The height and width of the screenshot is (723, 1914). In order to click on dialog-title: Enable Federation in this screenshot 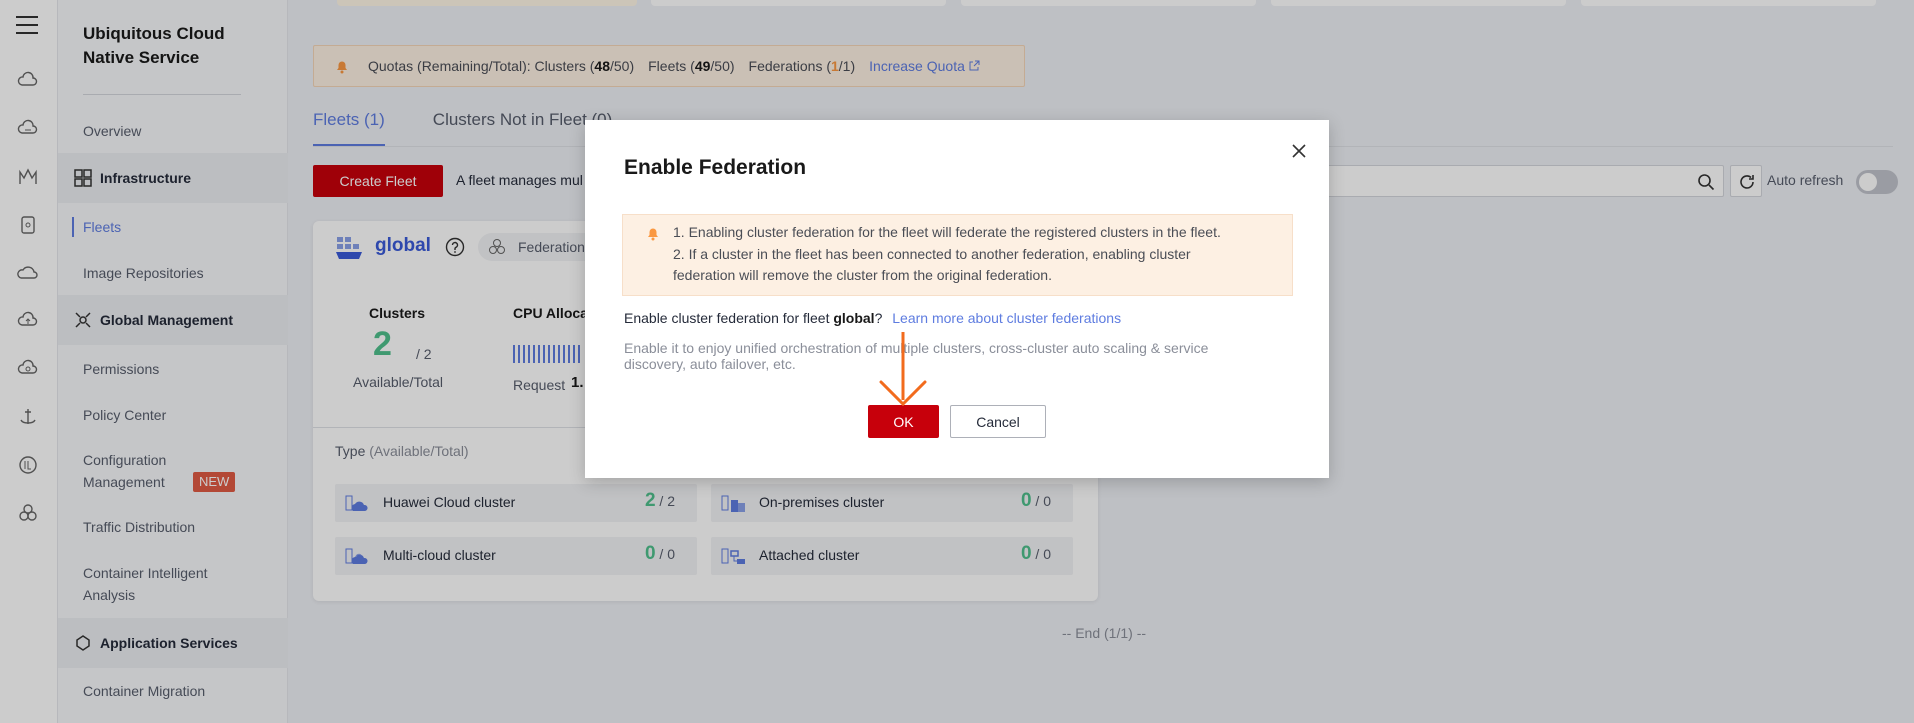, I will do `click(715, 167)`.